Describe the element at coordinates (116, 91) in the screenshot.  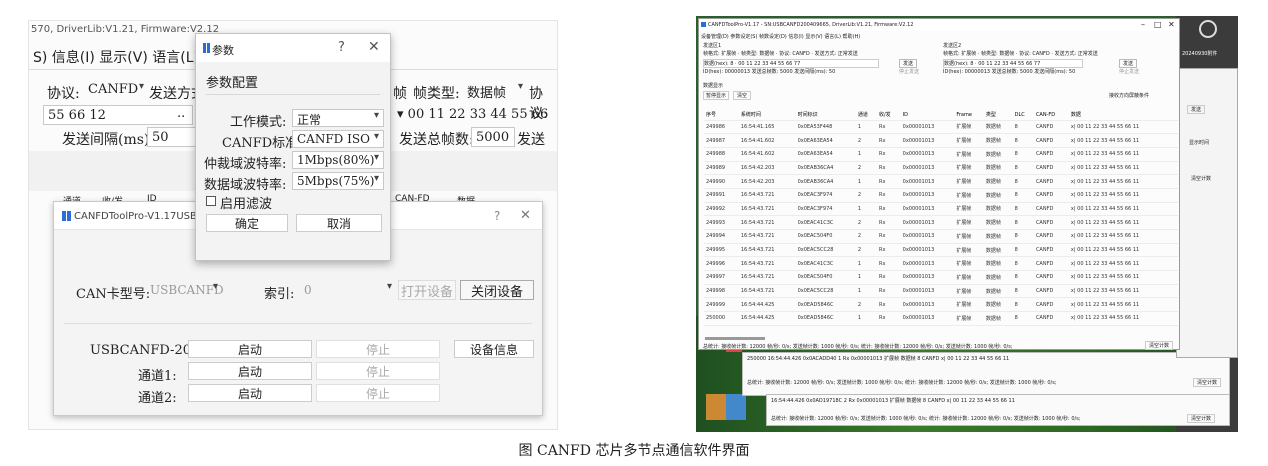
I see `protocol-select: CANFD` at that location.